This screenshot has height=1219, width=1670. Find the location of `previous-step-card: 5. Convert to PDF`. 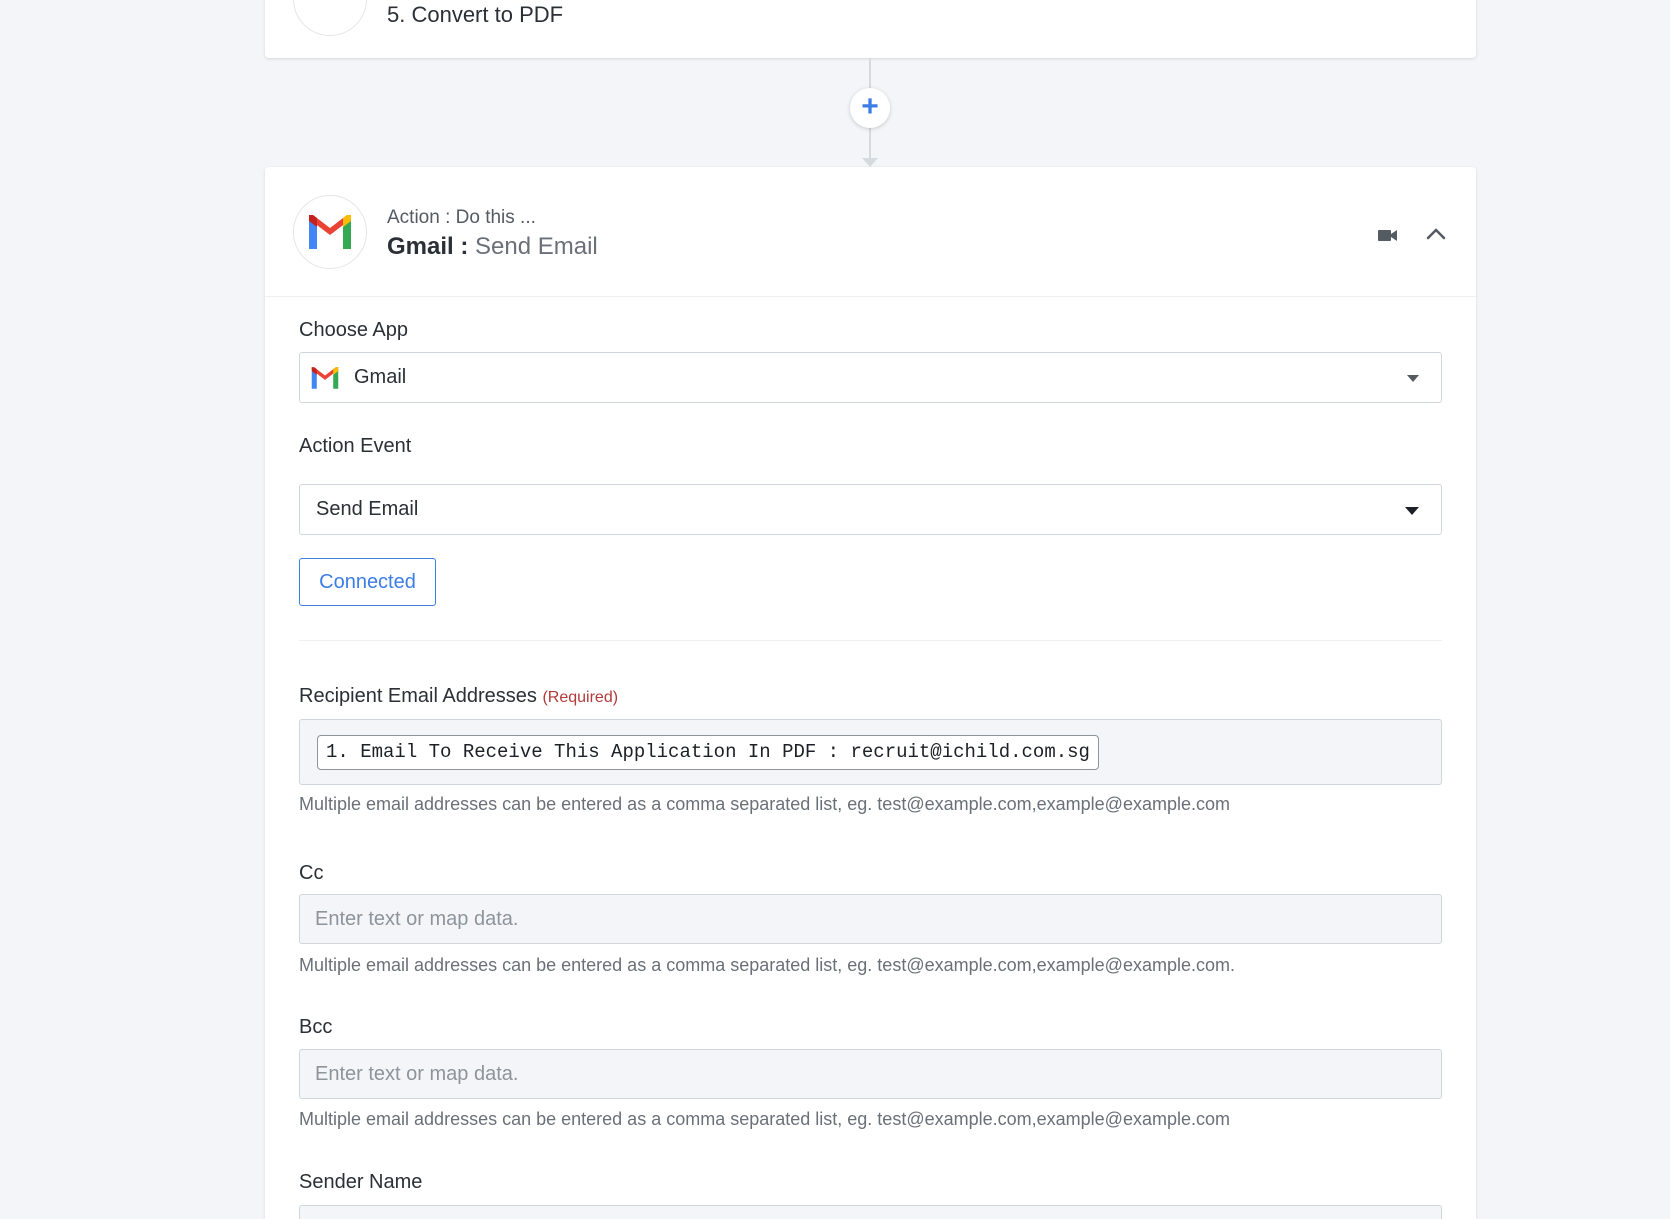

previous-step-card: 5. Convert to PDF is located at coordinates (870, 29).